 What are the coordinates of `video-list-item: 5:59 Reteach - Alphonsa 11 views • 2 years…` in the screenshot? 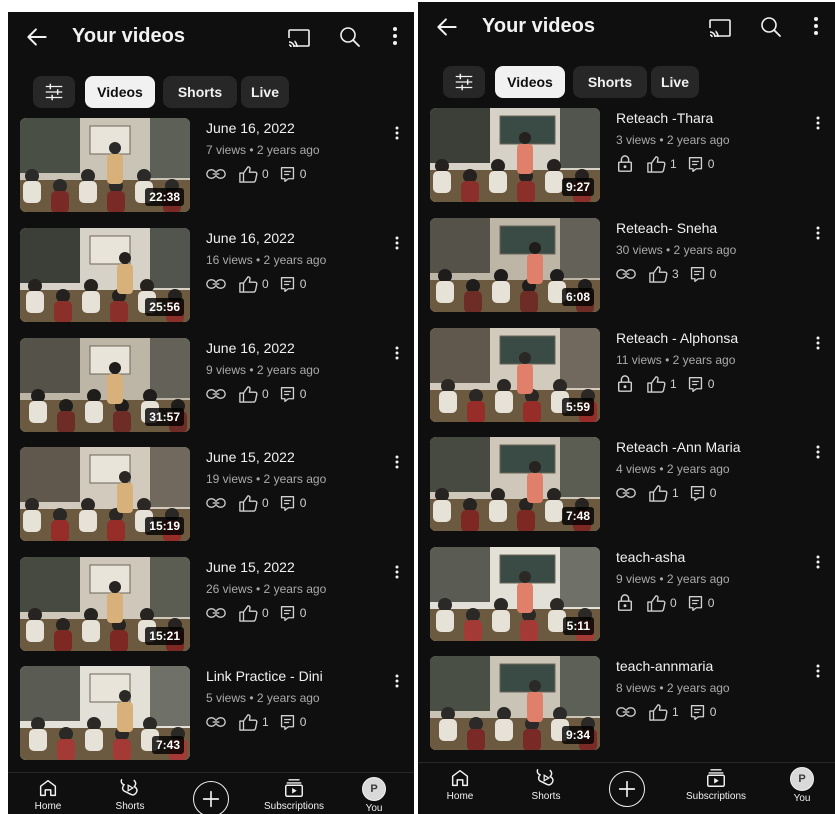 It's located at (626, 378).